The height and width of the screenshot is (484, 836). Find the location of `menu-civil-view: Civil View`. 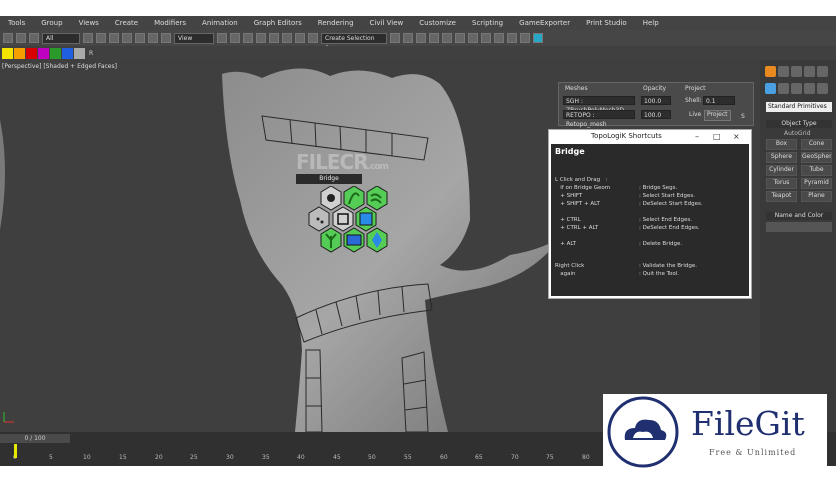

menu-civil-view: Civil View is located at coordinates (387, 23).